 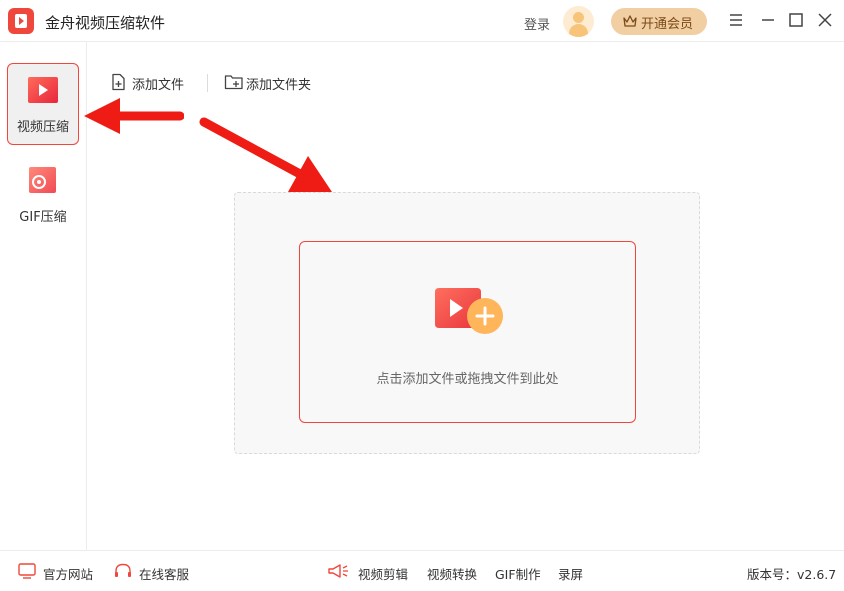 What do you see at coordinates (43, 90) in the screenshot?
I see `video-compress-icon` at bounding box center [43, 90].